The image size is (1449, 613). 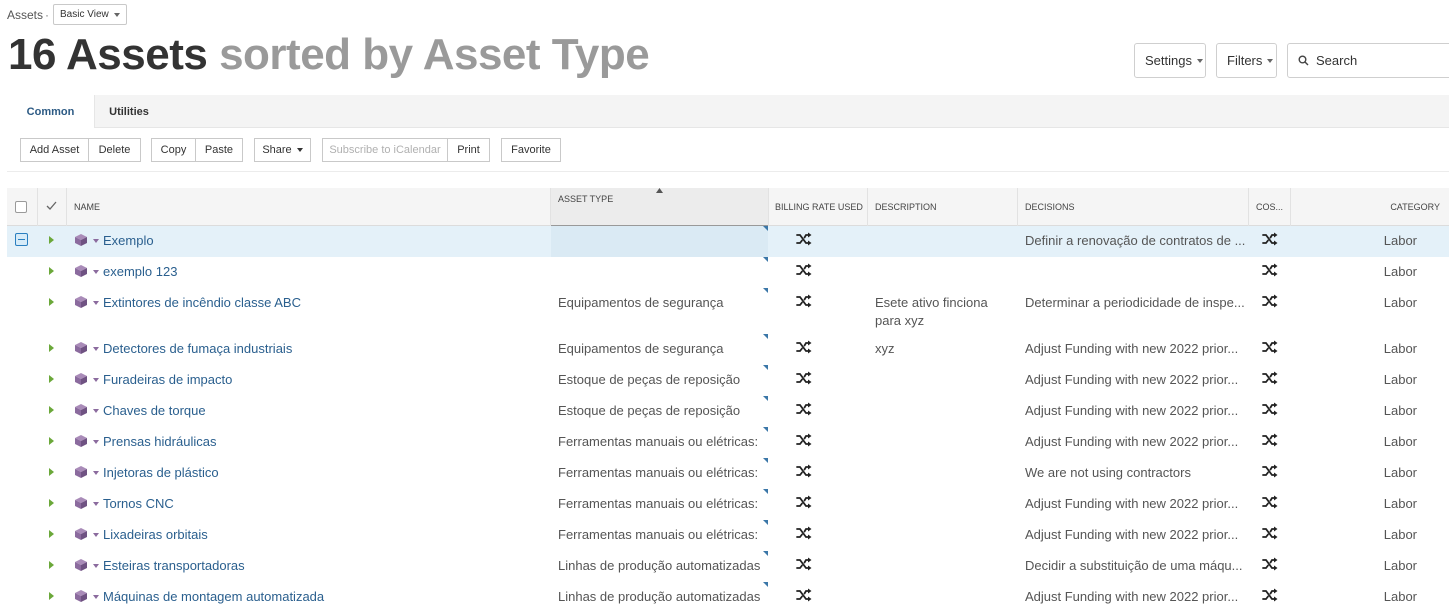 I want to click on table-row: exemplo 123 Labor, so click(x=728, y=272).